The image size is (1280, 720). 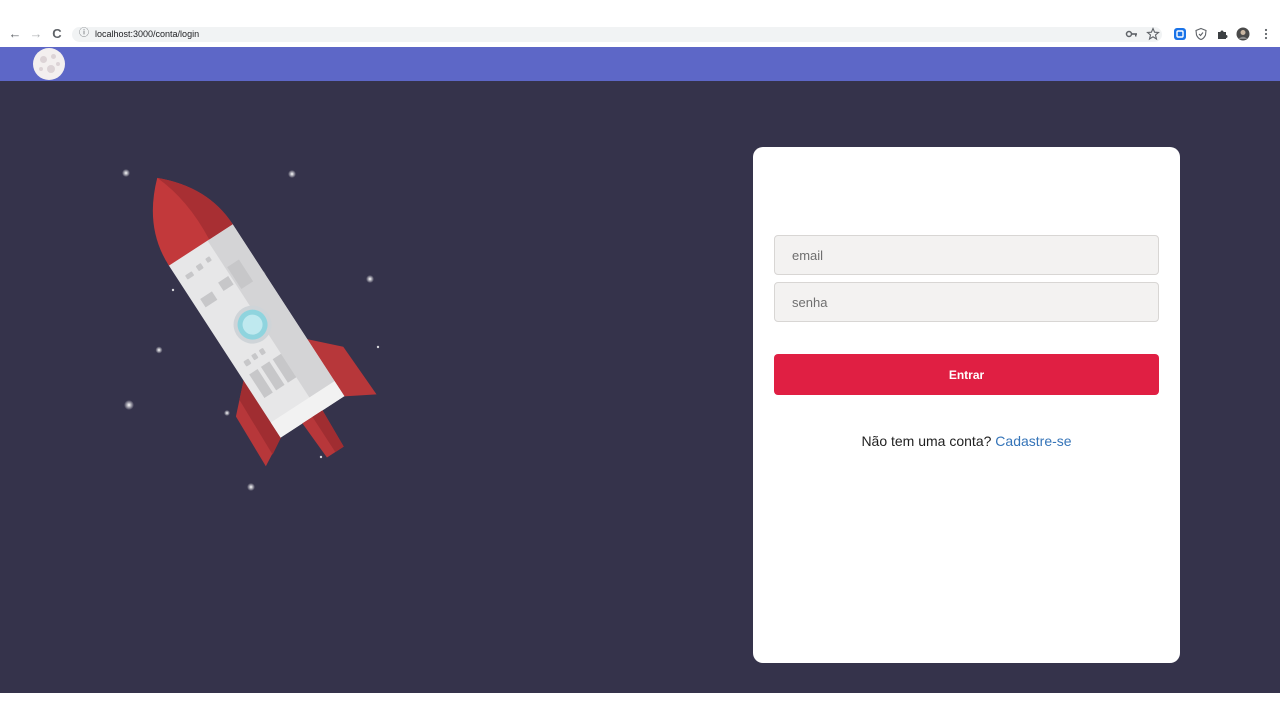 I want to click on signup-question: Não tem uma conta?, so click(x=926, y=441).